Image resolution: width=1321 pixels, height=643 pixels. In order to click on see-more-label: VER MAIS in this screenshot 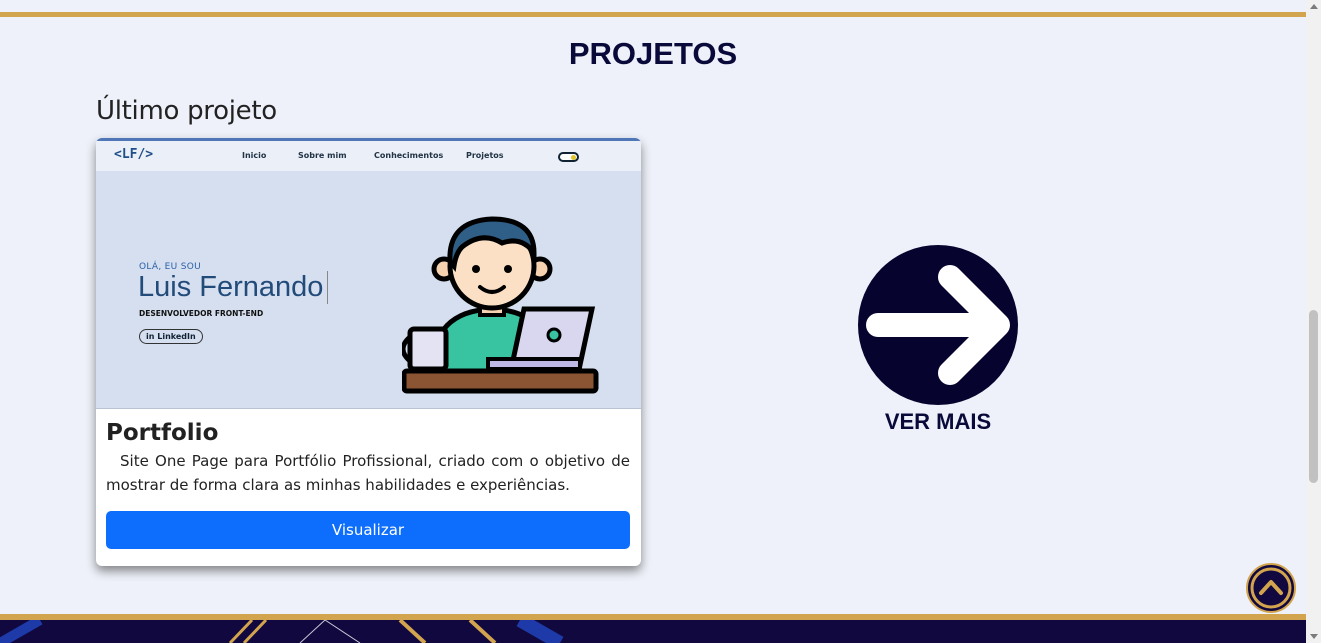, I will do `click(938, 422)`.